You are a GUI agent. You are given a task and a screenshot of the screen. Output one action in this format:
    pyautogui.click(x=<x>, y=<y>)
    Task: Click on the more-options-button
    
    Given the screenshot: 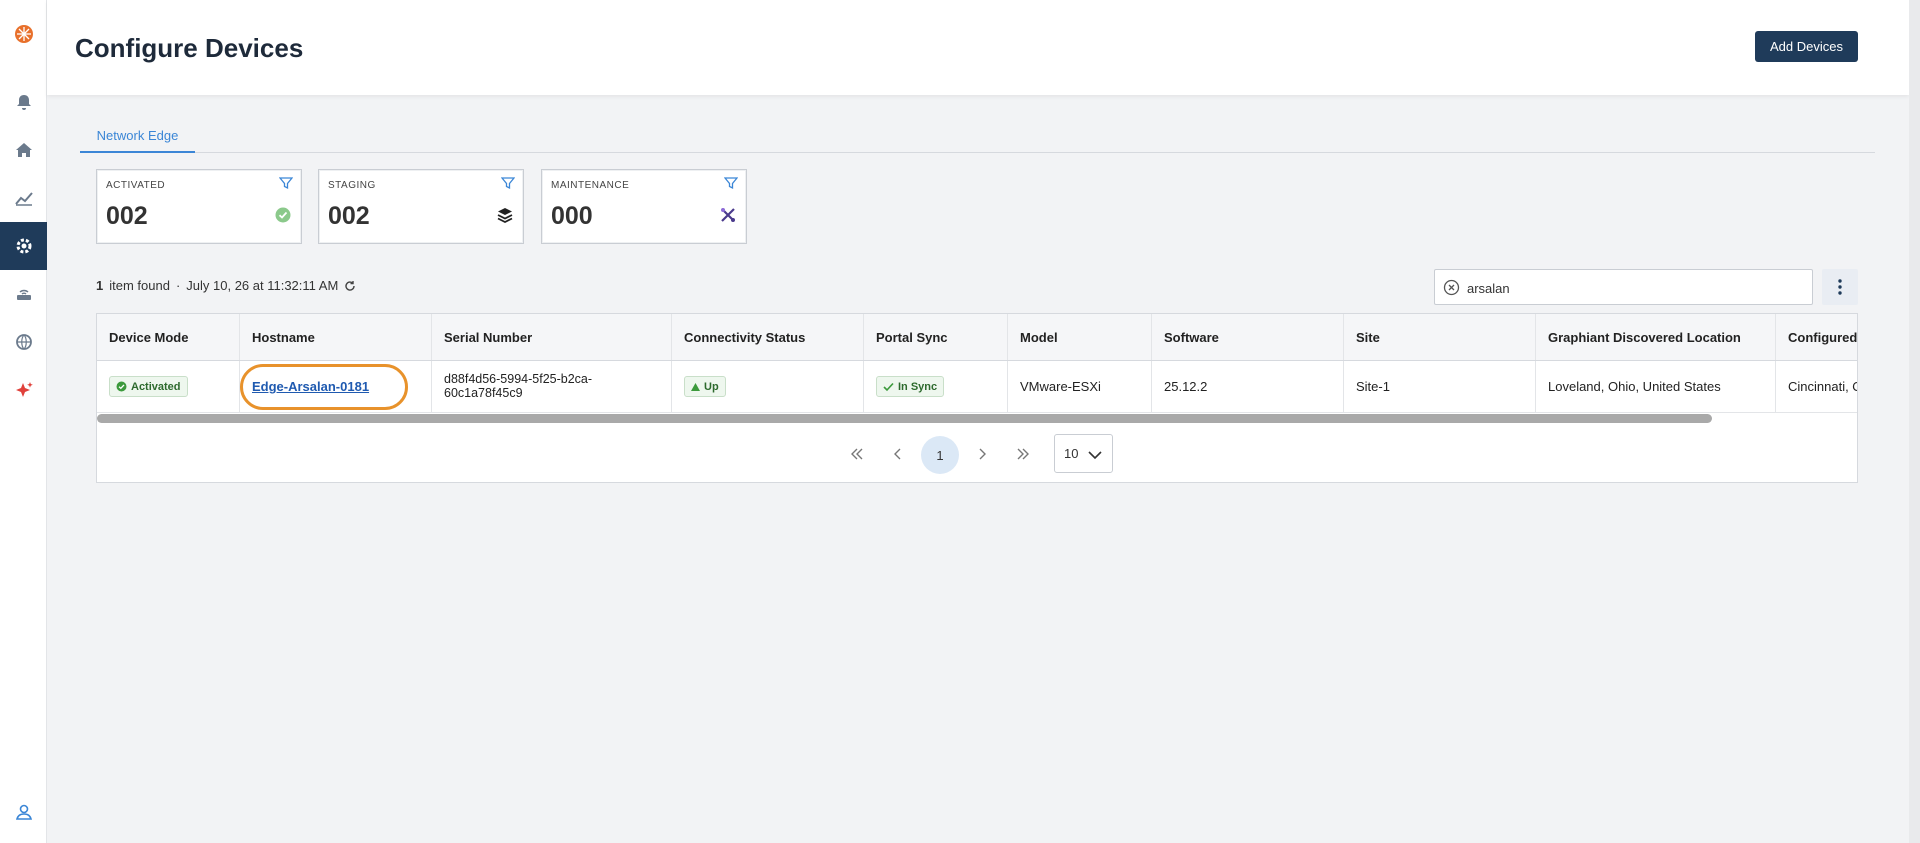 What is the action you would take?
    pyautogui.click(x=1840, y=287)
    